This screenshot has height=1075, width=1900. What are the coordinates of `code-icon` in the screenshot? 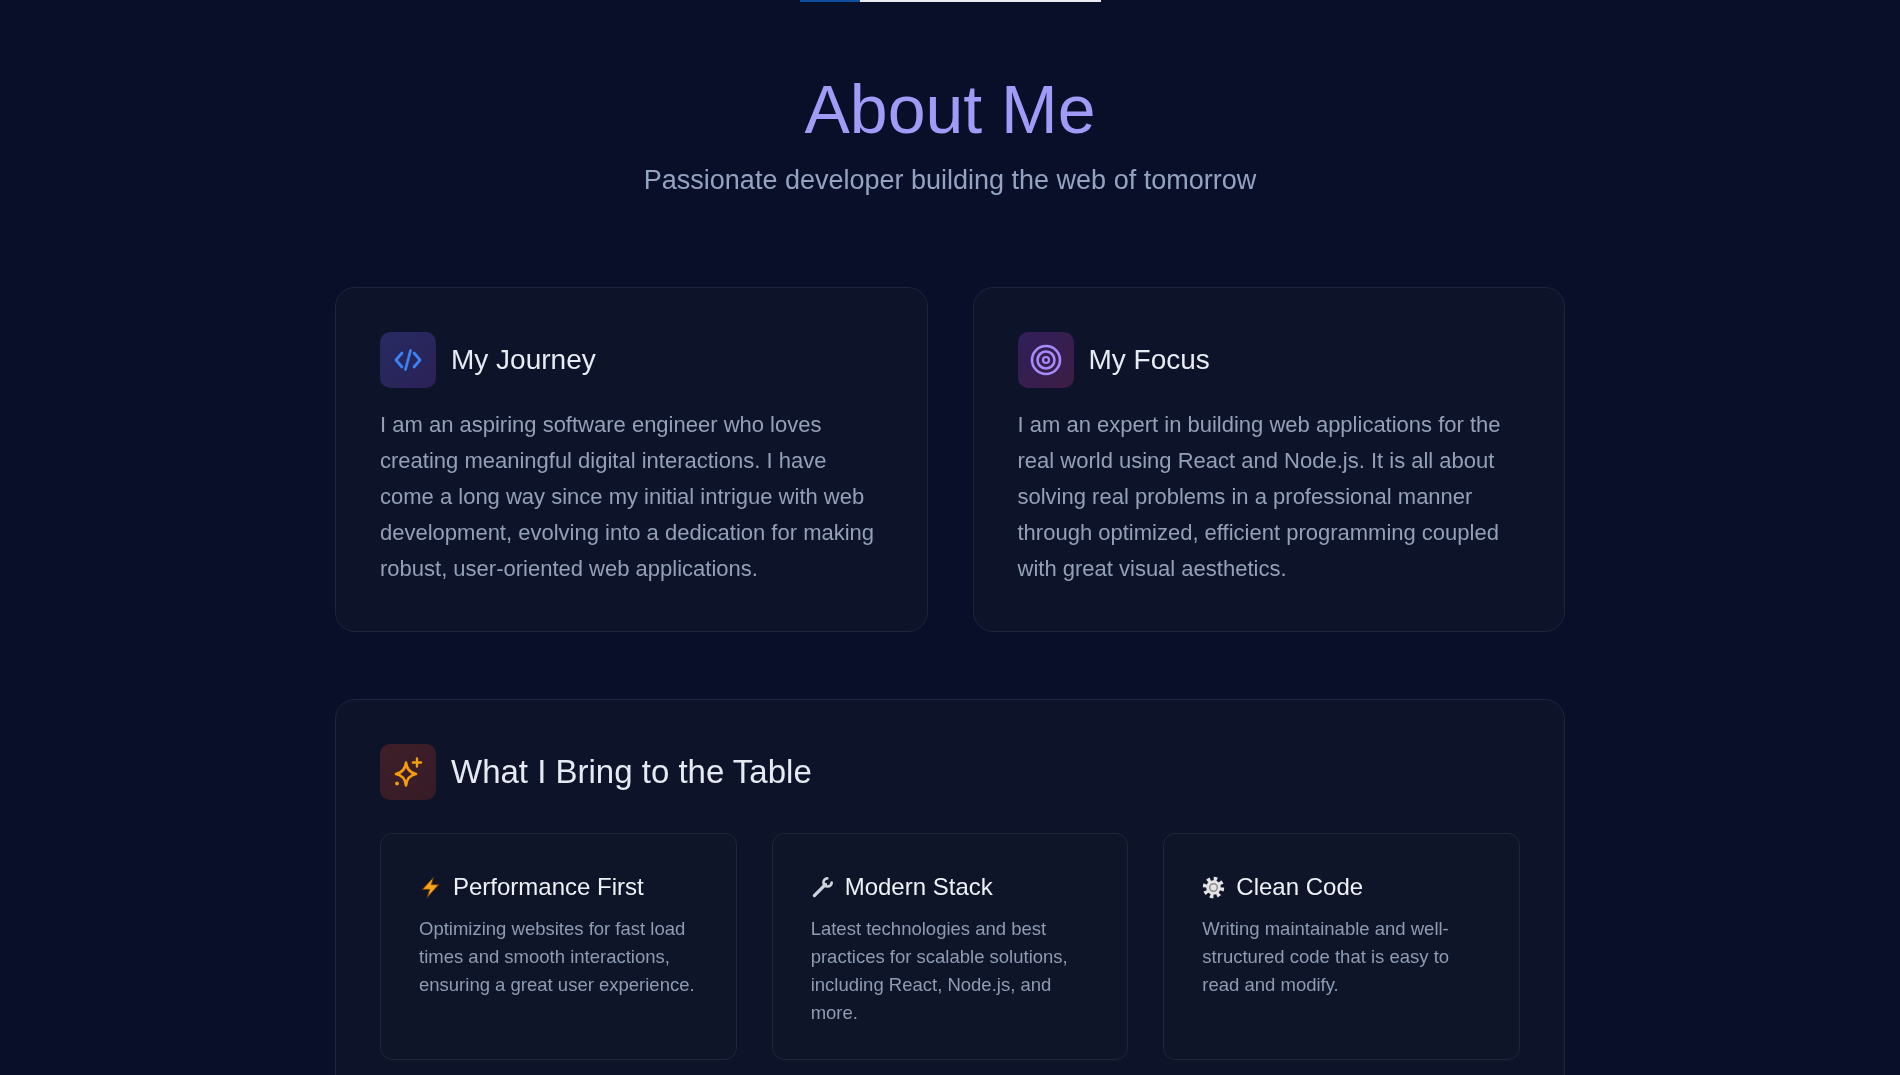 It's located at (408, 360).